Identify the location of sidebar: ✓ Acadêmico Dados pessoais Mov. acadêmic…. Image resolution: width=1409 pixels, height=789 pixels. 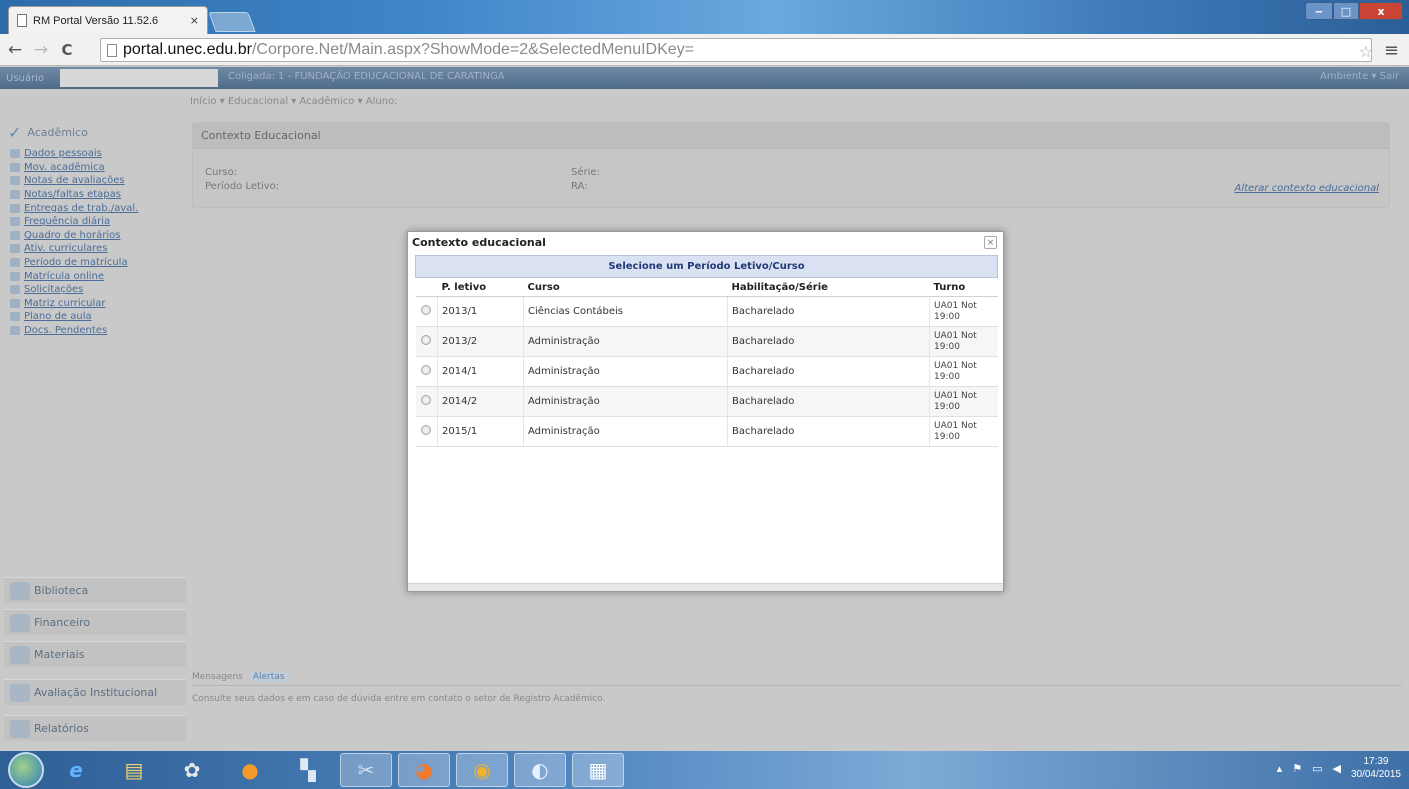
(93, 420).